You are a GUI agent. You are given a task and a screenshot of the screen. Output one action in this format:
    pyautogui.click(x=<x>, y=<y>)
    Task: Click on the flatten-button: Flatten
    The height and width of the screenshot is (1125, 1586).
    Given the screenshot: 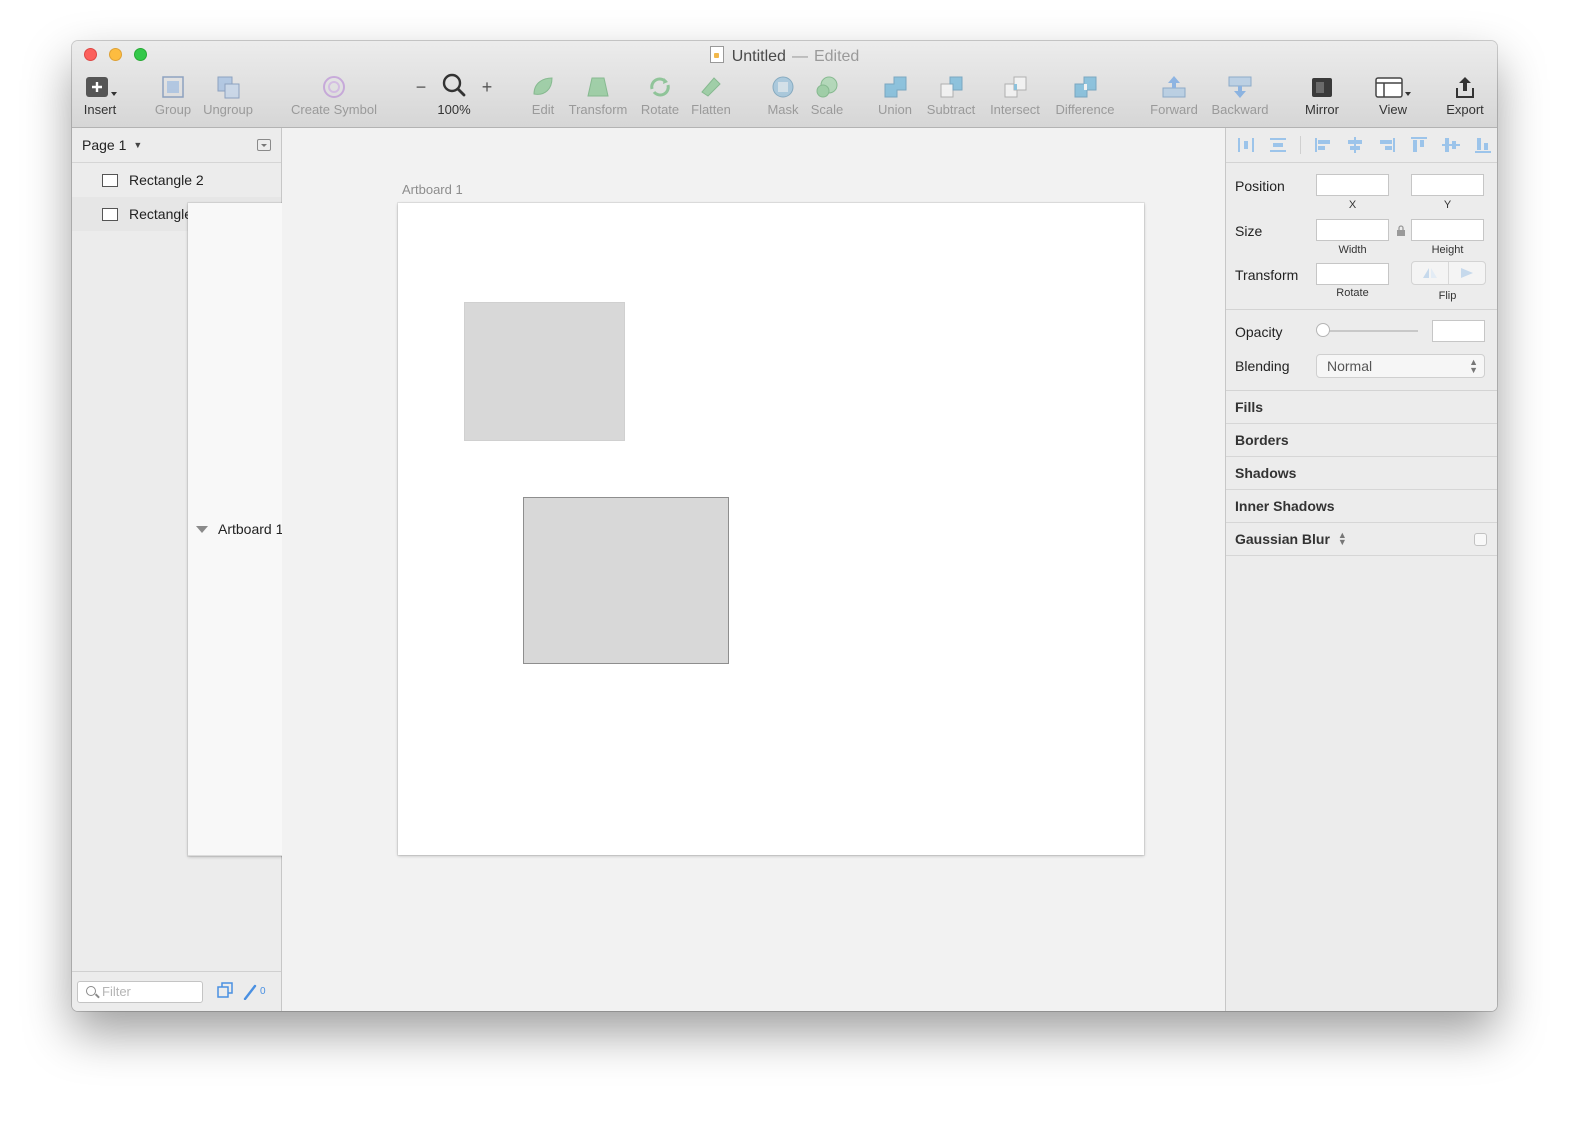 What is the action you would take?
    pyautogui.click(x=711, y=95)
    